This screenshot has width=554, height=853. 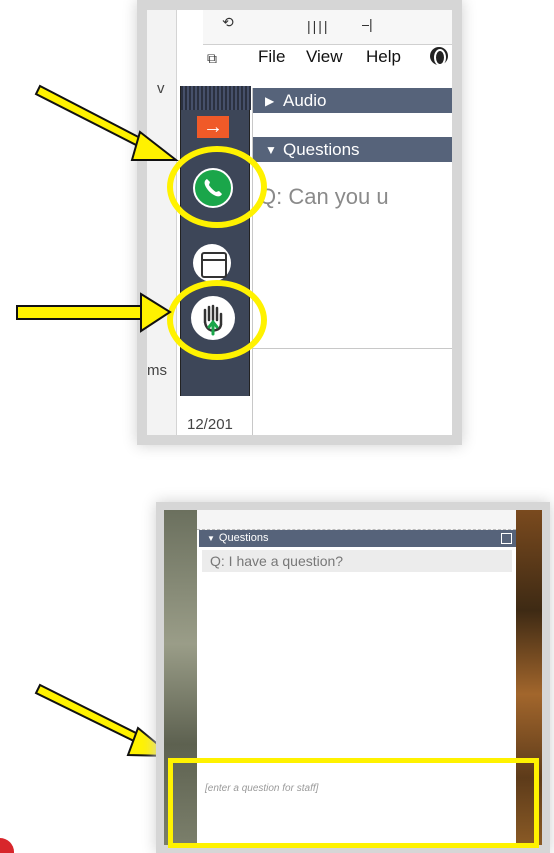 I want to click on window-top-bar, so click(x=356, y=520).